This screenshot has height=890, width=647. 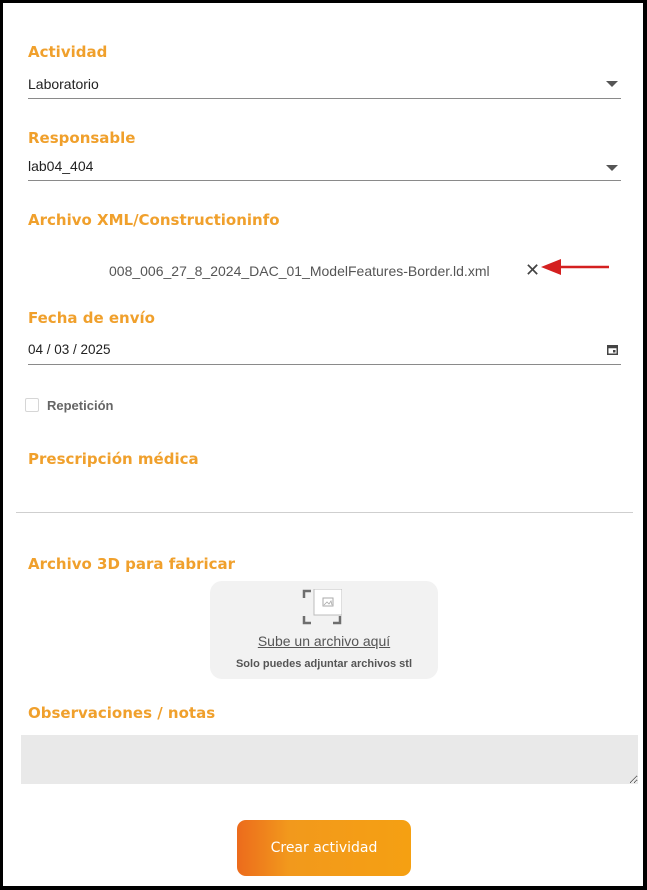 What do you see at coordinates (68, 52) in the screenshot?
I see `activity-label: Actividad` at bounding box center [68, 52].